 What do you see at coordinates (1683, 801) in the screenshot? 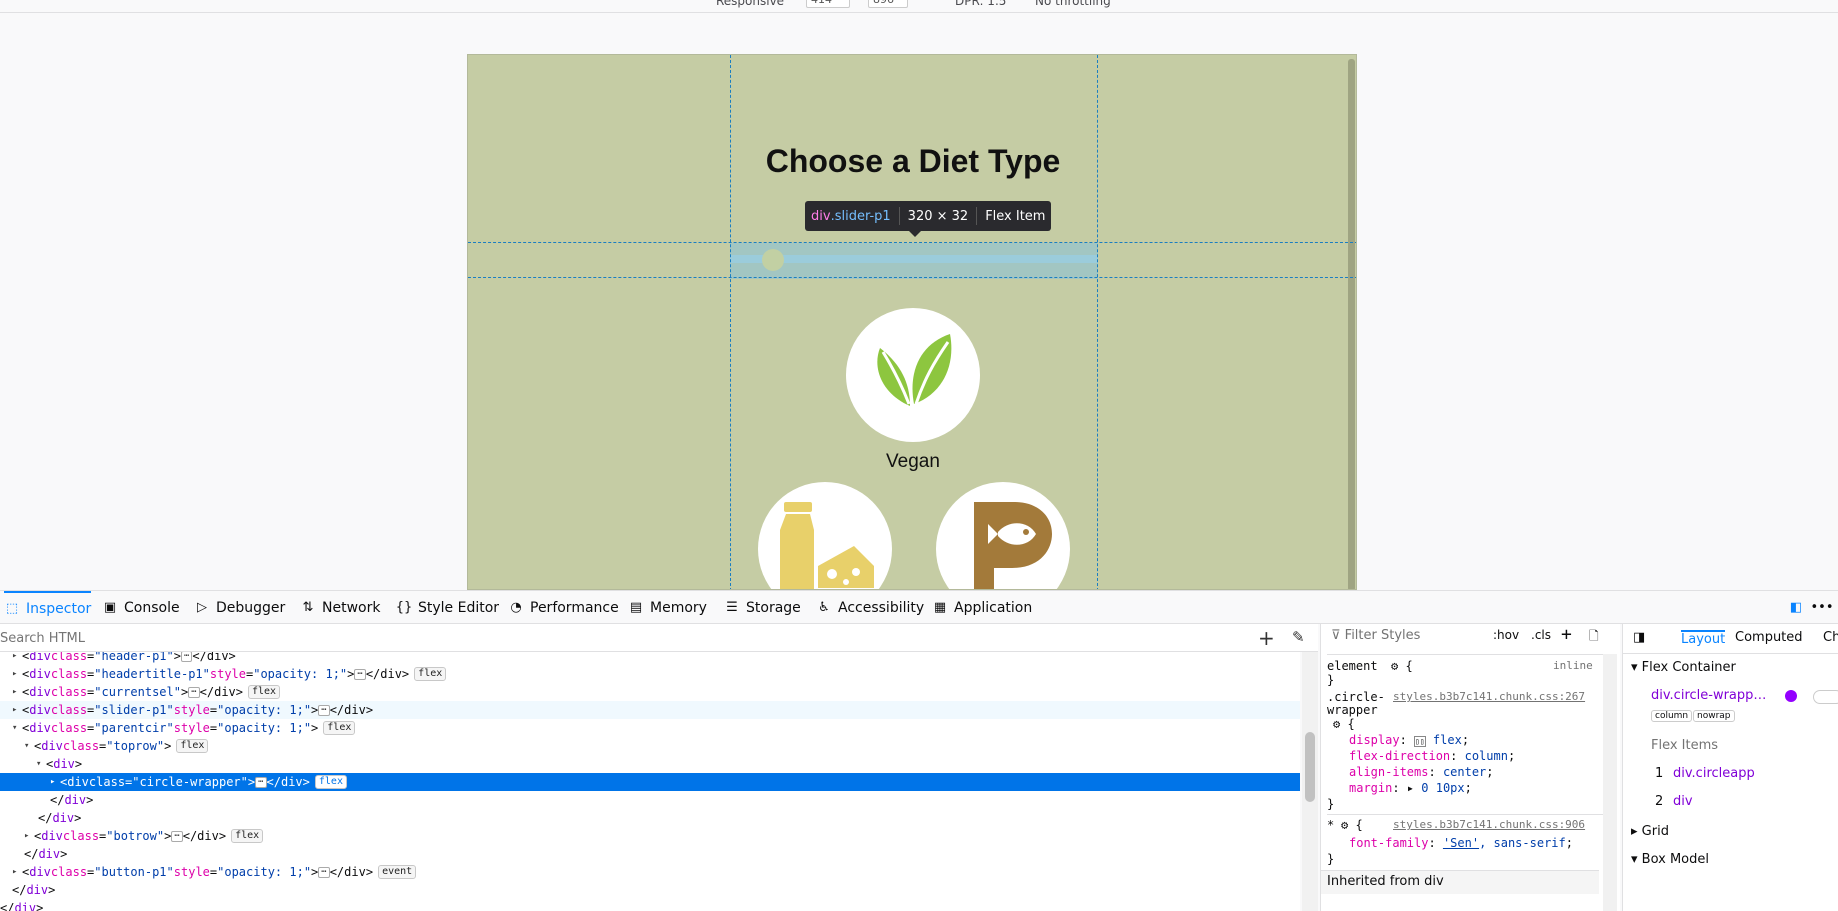
I see `flex-item-div: div` at bounding box center [1683, 801].